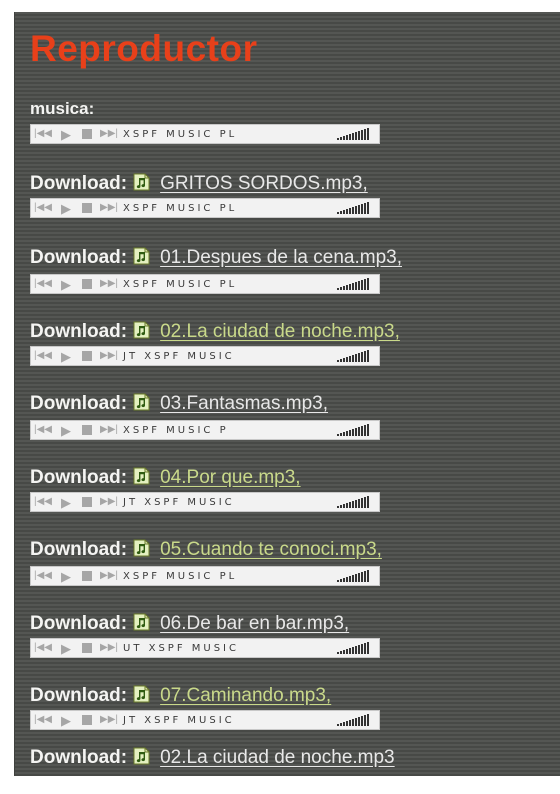 The height and width of the screenshot is (794, 560). Describe the element at coordinates (254, 624) in the screenshot. I see `download-link: 06.De bar en bar.mp3,` at that location.